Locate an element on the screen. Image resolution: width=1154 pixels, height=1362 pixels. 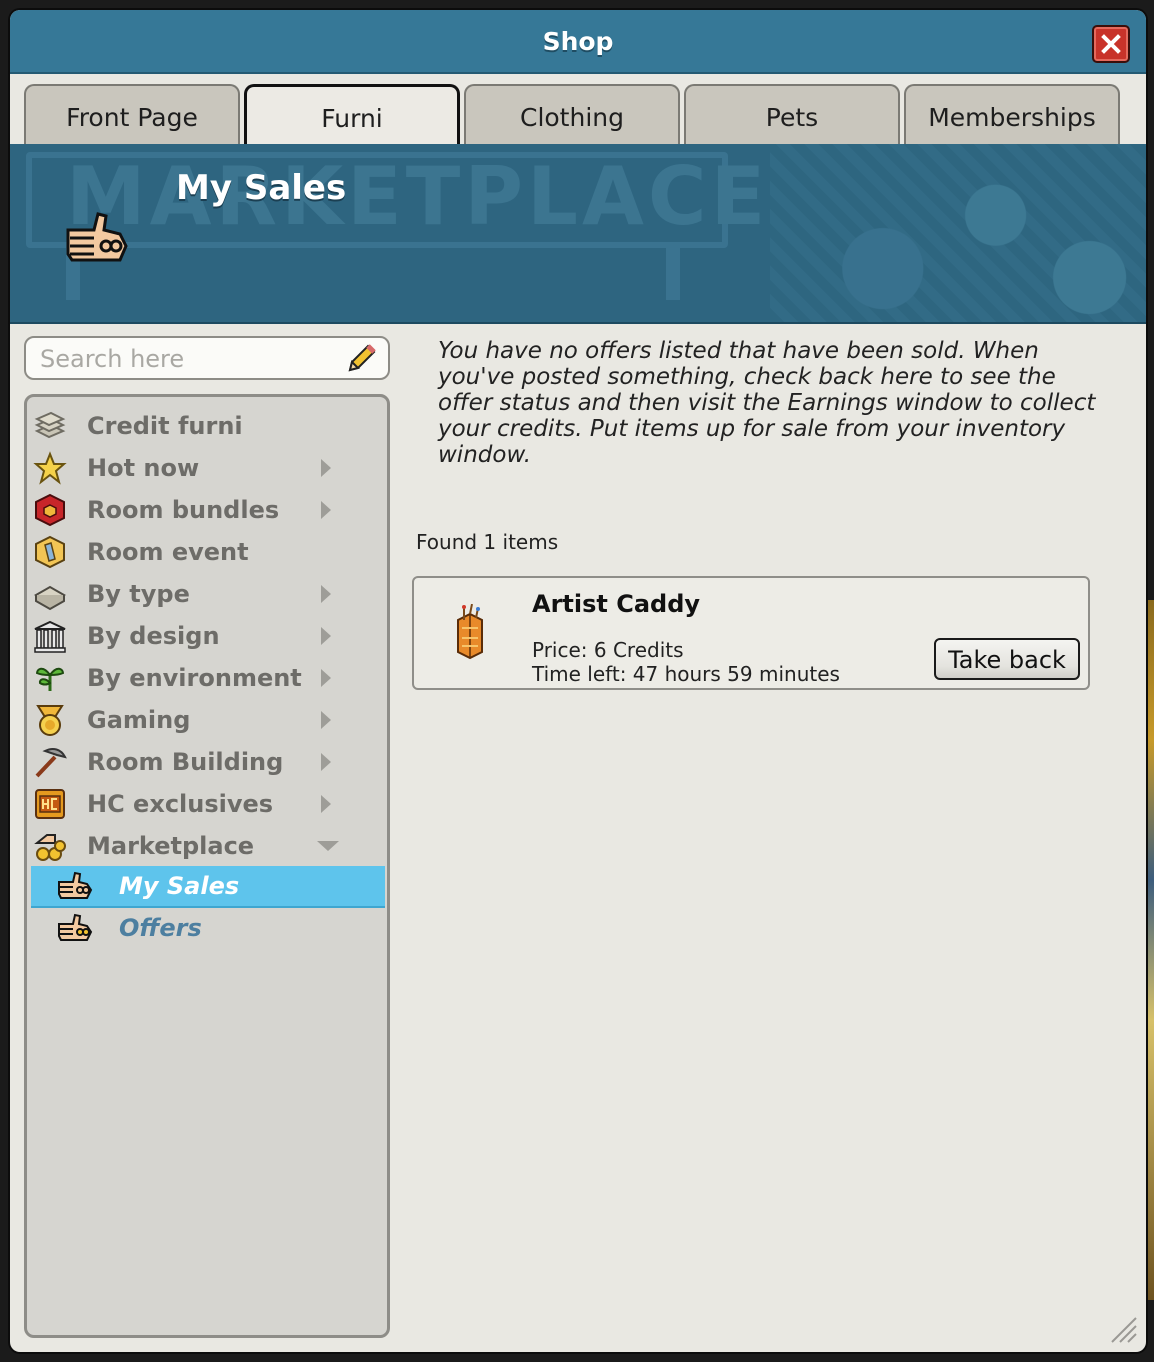
tab-memberships: Memberships is located at coordinates (1012, 114).